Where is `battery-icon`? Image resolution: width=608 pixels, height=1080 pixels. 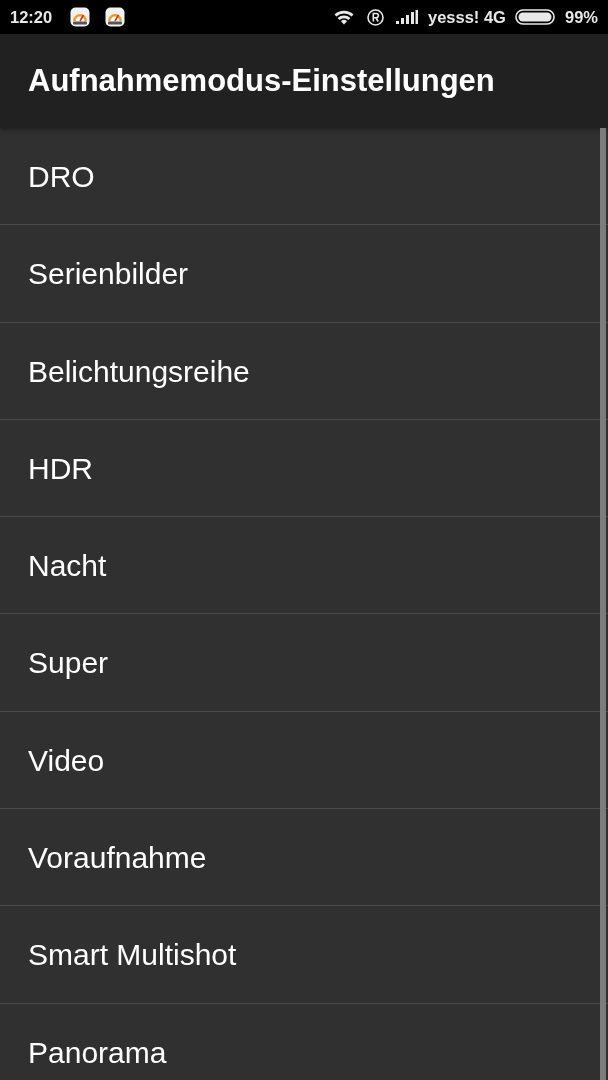 battery-icon is located at coordinates (534, 17).